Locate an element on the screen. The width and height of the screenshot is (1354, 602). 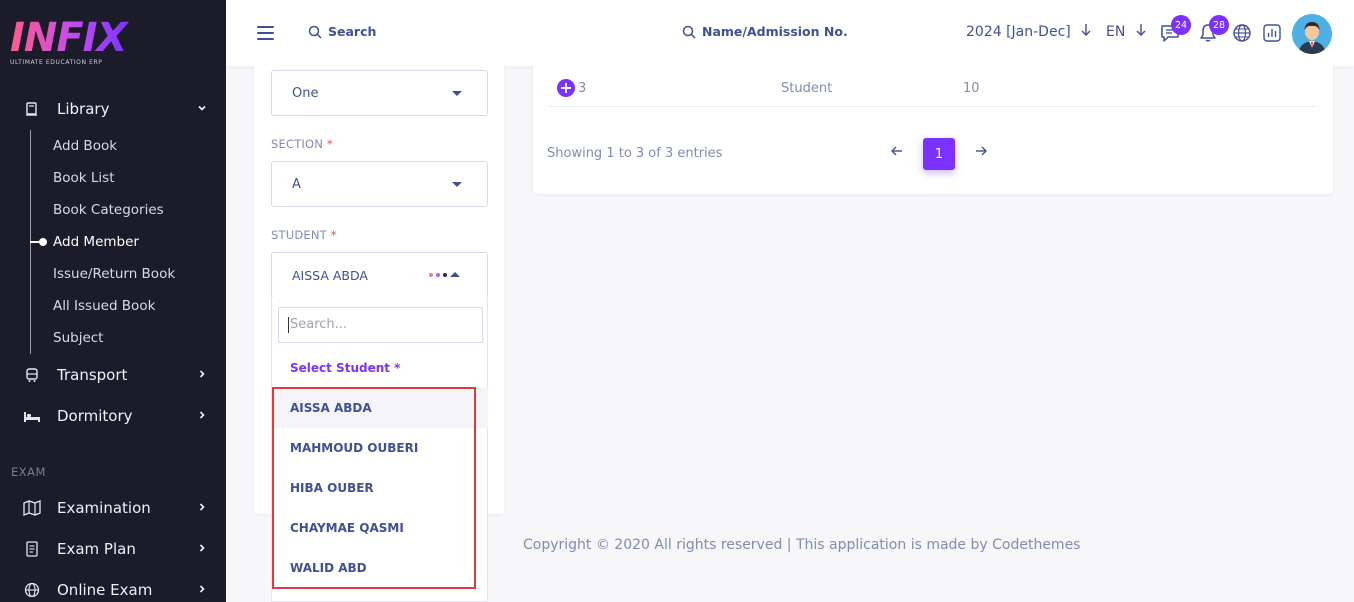
map-icon is located at coordinates (32, 508).